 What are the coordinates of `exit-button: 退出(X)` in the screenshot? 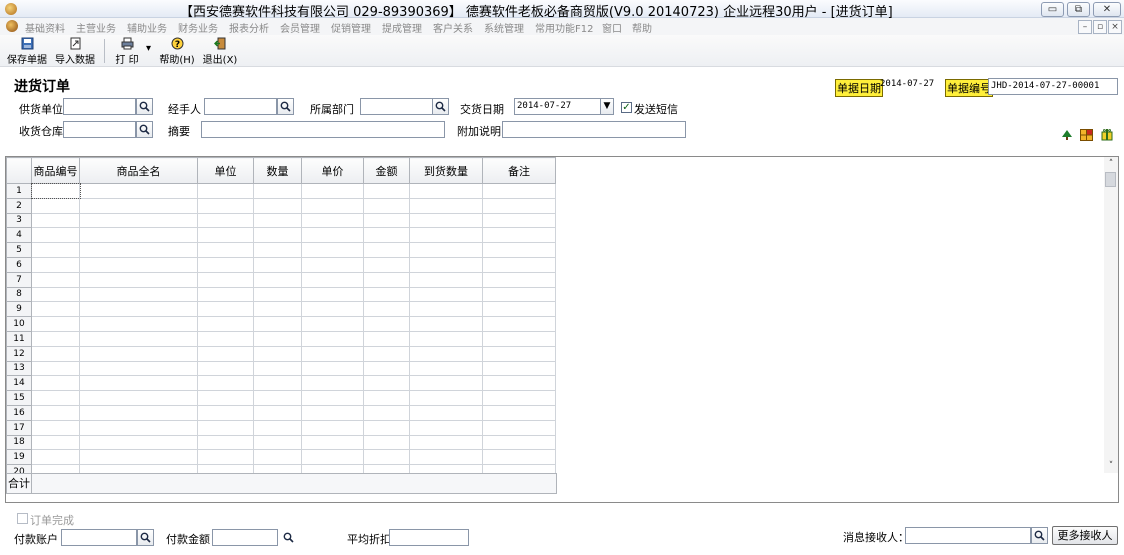 It's located at (220, 51).